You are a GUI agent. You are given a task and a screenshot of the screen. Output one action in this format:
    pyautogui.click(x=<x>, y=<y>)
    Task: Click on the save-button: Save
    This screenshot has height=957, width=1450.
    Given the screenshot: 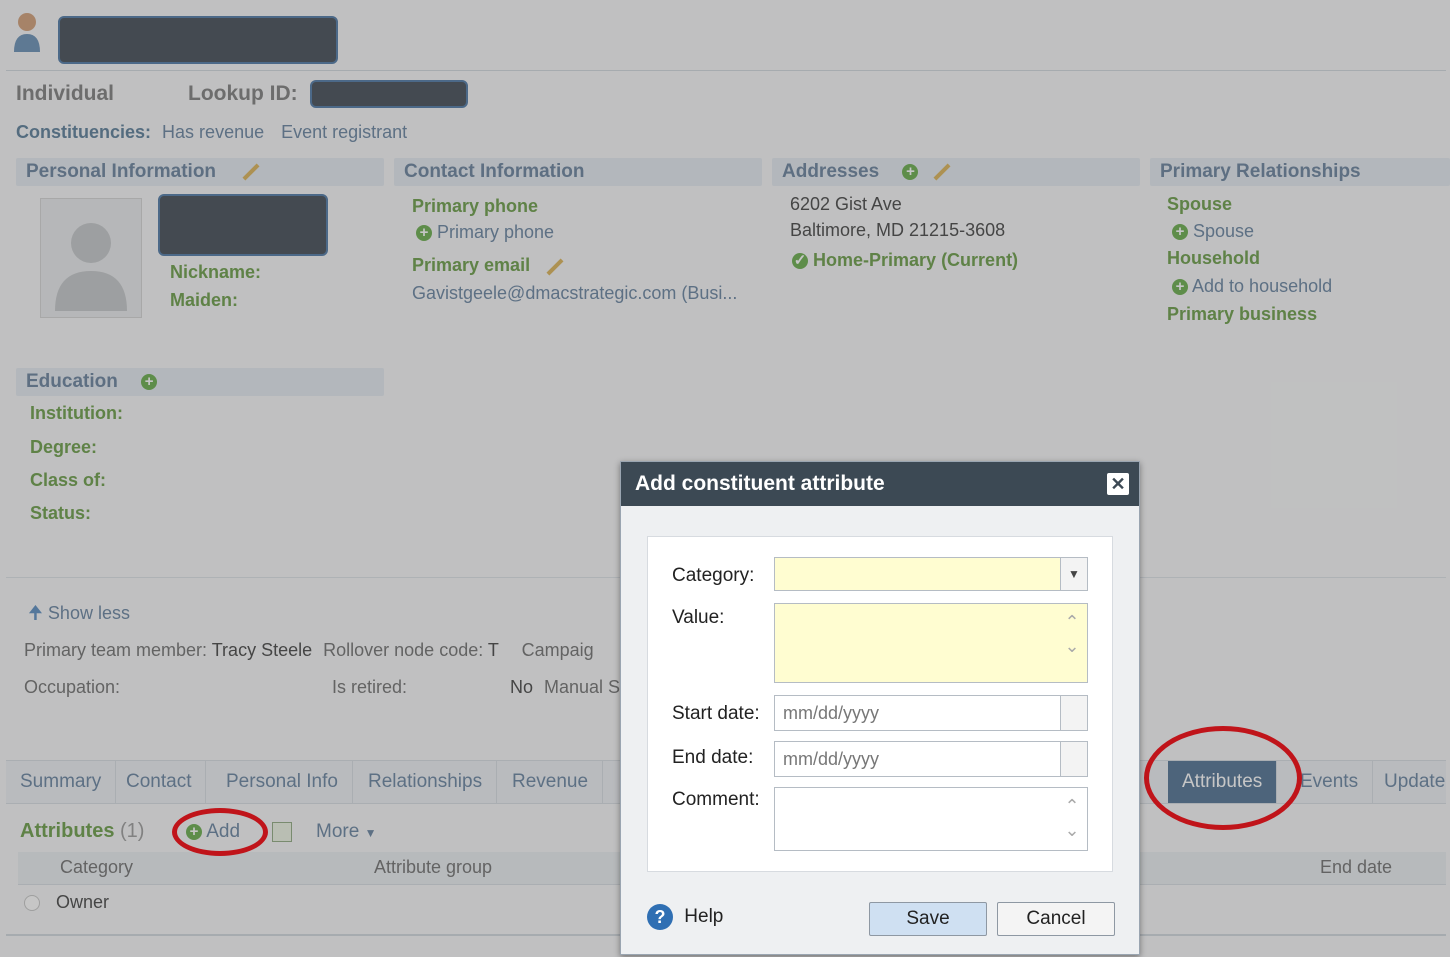 What is the action you would take?
    pyautogui.click(x=928, y=919)
    